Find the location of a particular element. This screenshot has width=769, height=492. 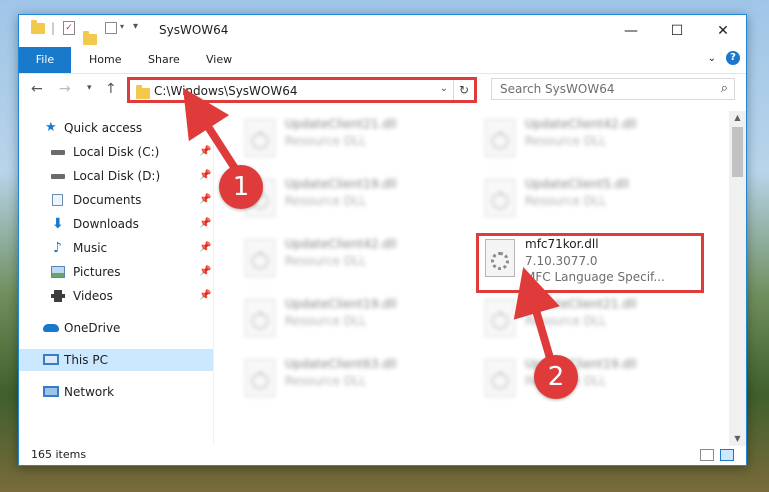

step-one-badge: 1 is located at coordinates (241, 187).